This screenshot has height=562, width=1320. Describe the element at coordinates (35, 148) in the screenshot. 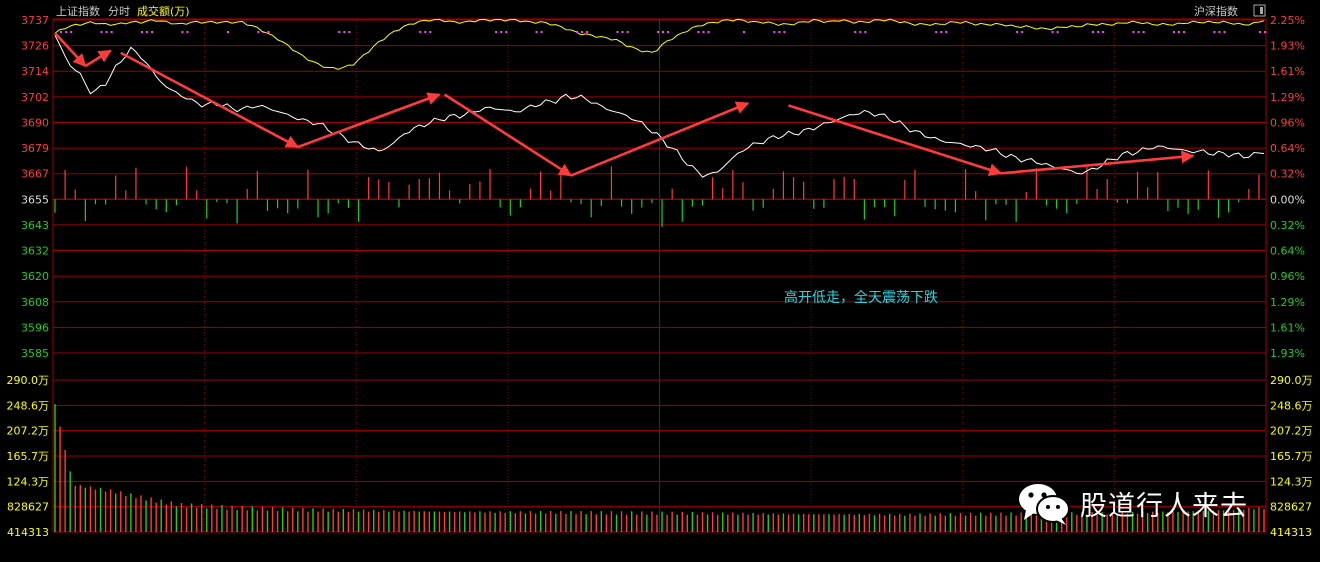

I see `left-tick-label: 3679` at that location.